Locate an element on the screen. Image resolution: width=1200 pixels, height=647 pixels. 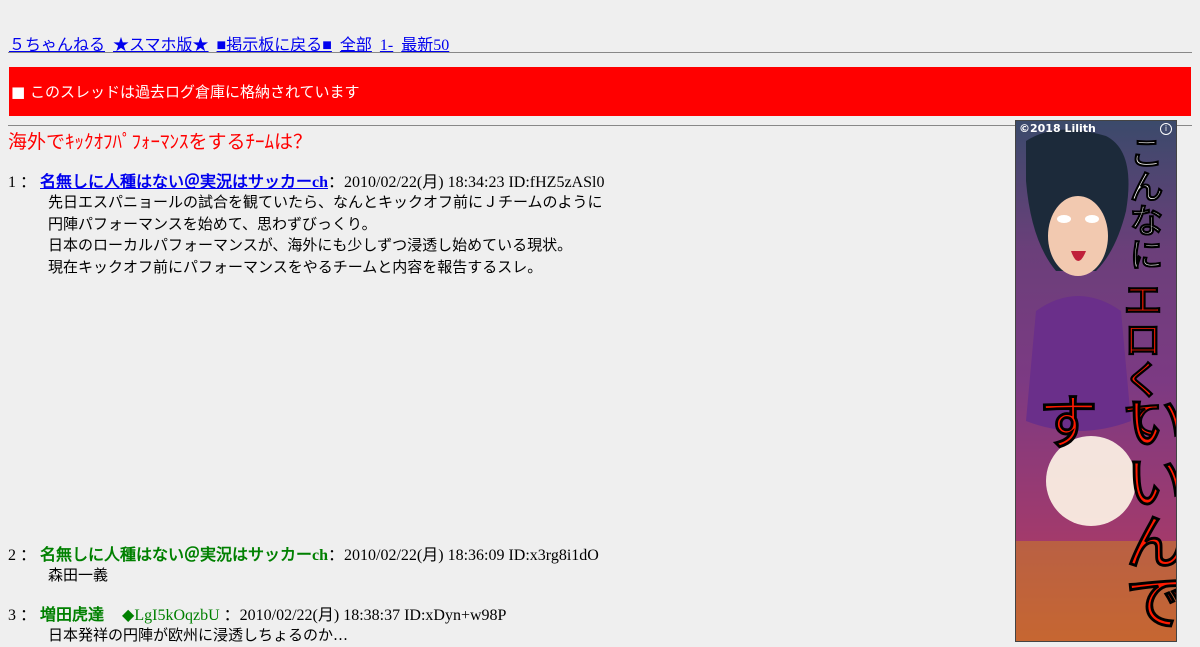
ad-text: こんなに is located at coordinates (1143, 203).